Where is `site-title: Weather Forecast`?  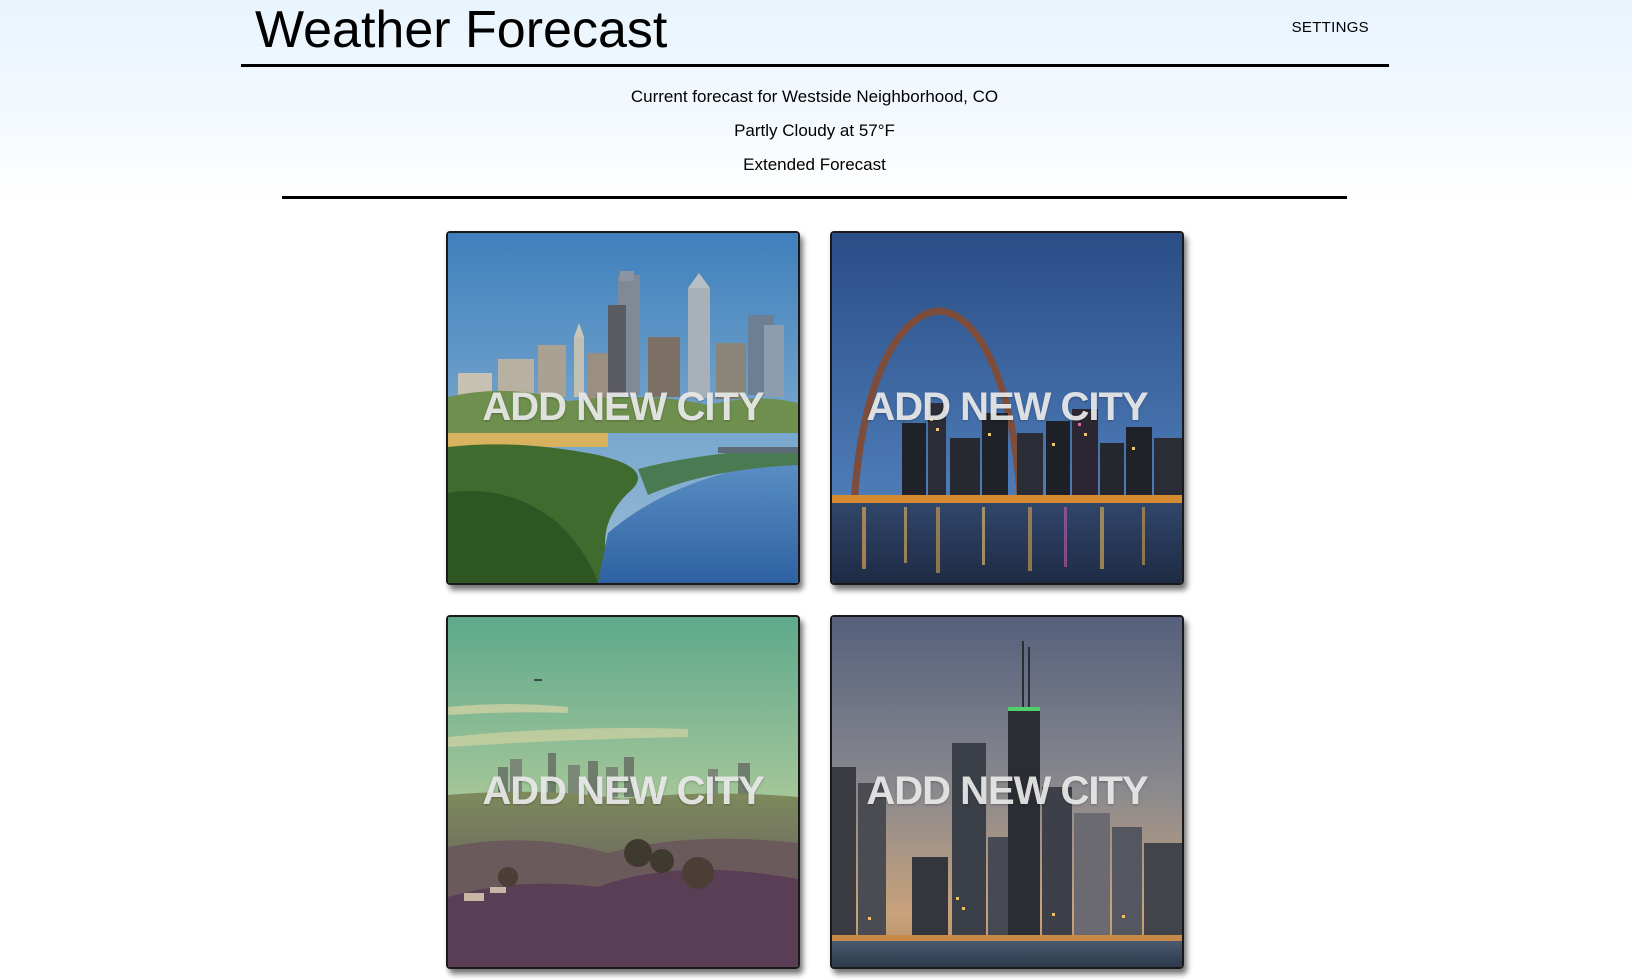
site-title: Weather Forecast is located at coordinates (461, 30).